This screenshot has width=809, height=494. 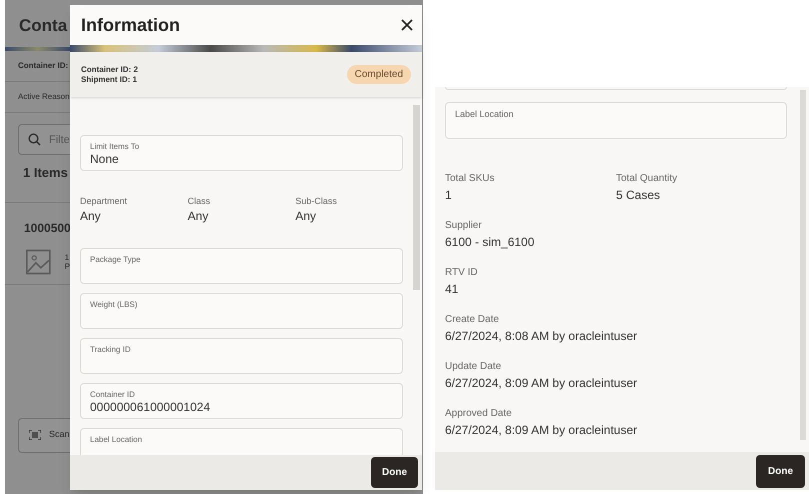 I want to click on field-value: None, so click(x=105, y=159).